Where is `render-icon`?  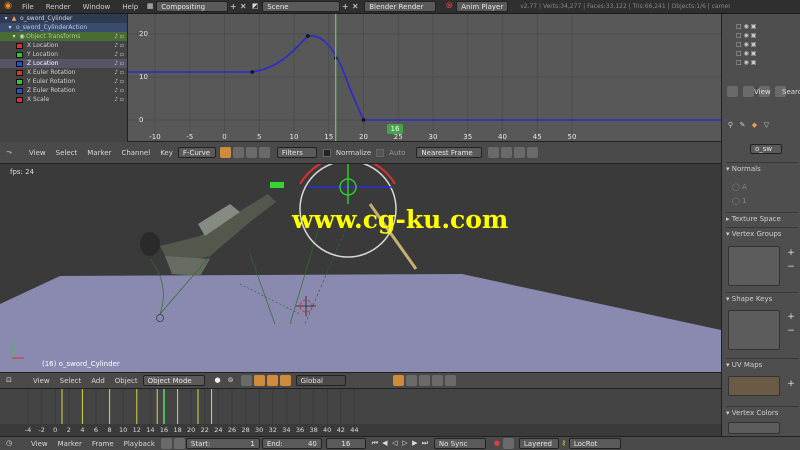
render-icon is located at coordinates (437, 380).